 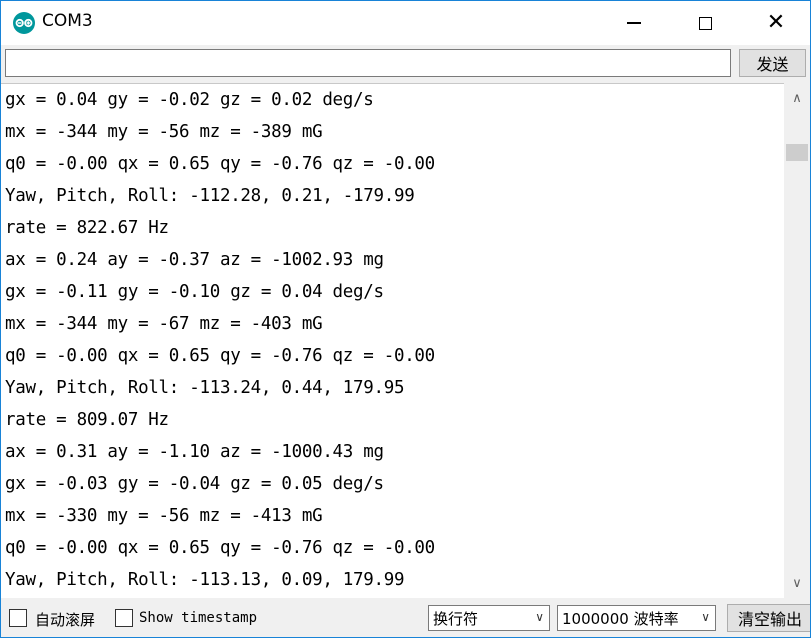 What do you see at coordinates (164, 516) in the screenshot?
I see `output-line: mx = -330 my = -56 mz = -413 mG` at bounding box center [164, 516].